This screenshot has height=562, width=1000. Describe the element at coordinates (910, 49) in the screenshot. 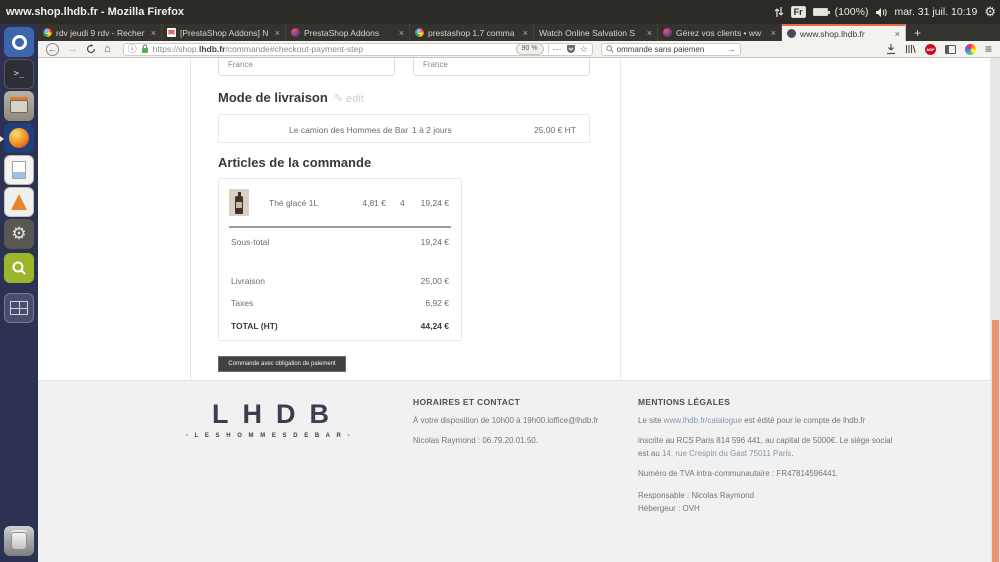

I see `library-icon` at that location.